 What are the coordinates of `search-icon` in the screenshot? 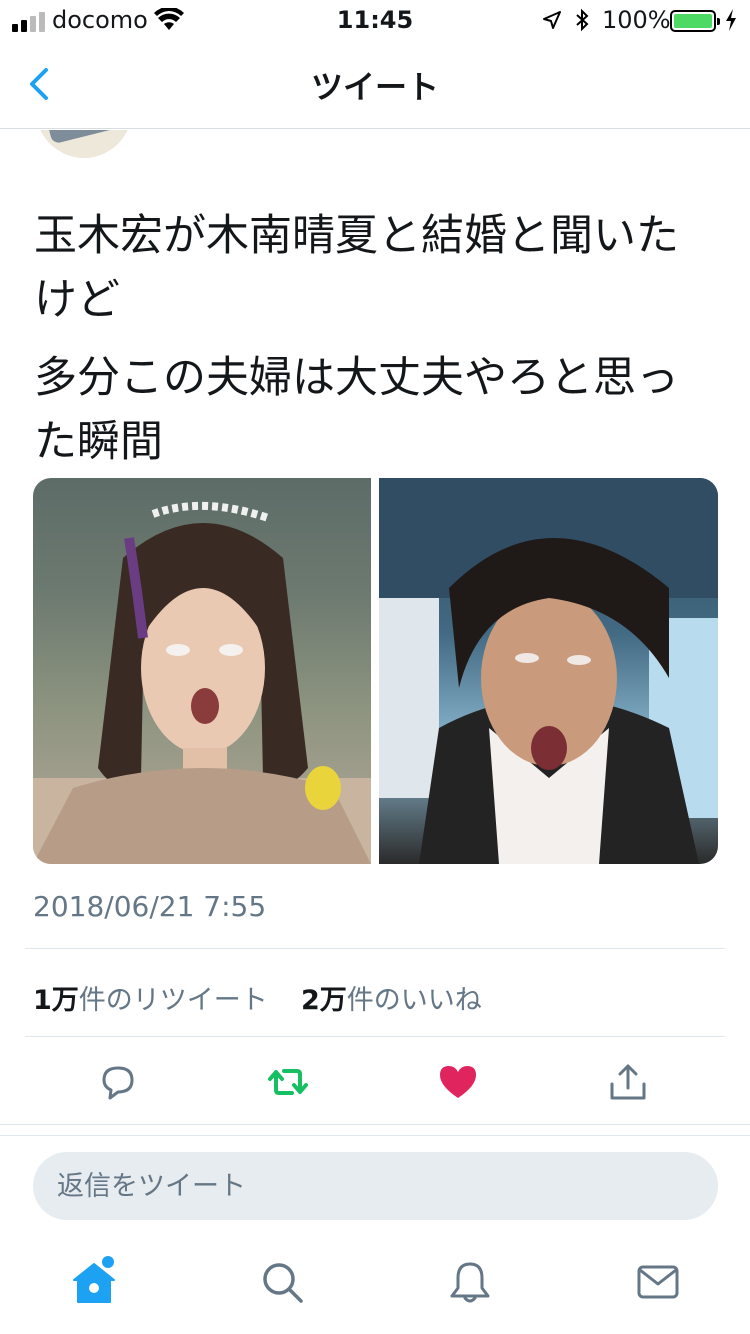 It's located at (282, 1282).